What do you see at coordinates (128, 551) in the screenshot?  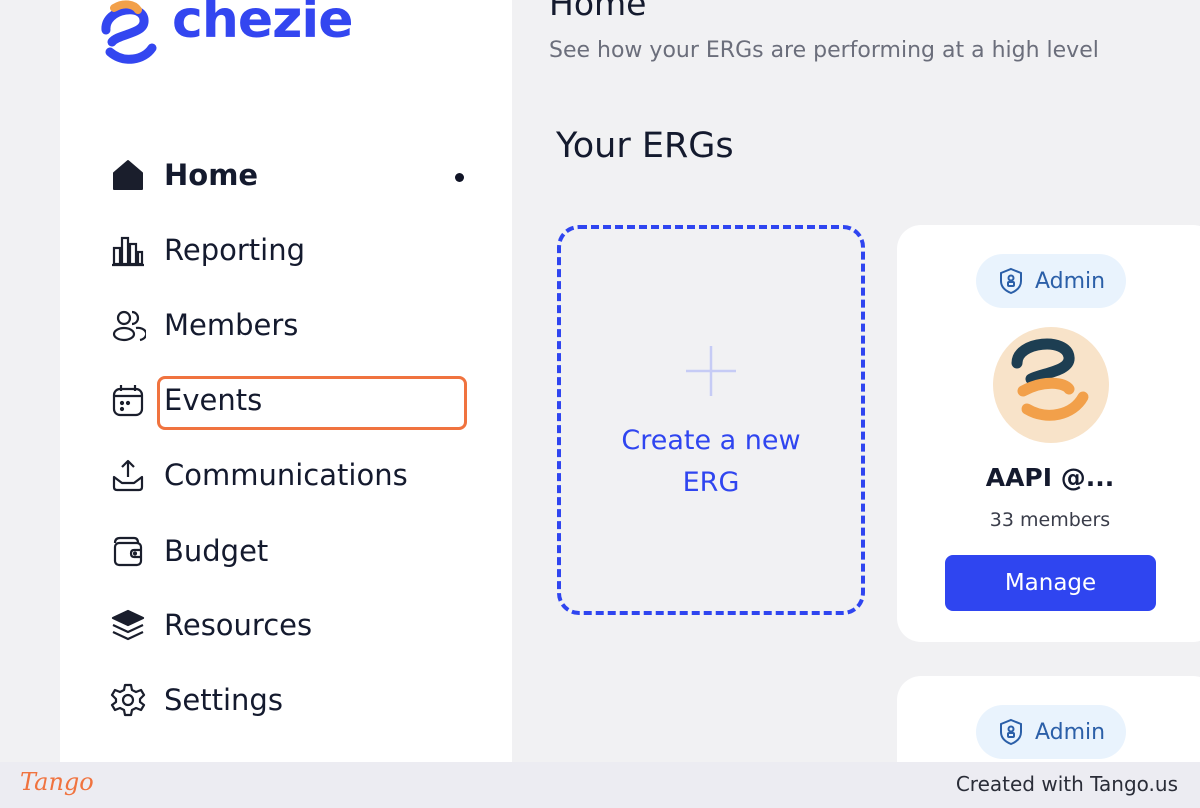 I see `wallet-icon` at bounding box center [128, 551].